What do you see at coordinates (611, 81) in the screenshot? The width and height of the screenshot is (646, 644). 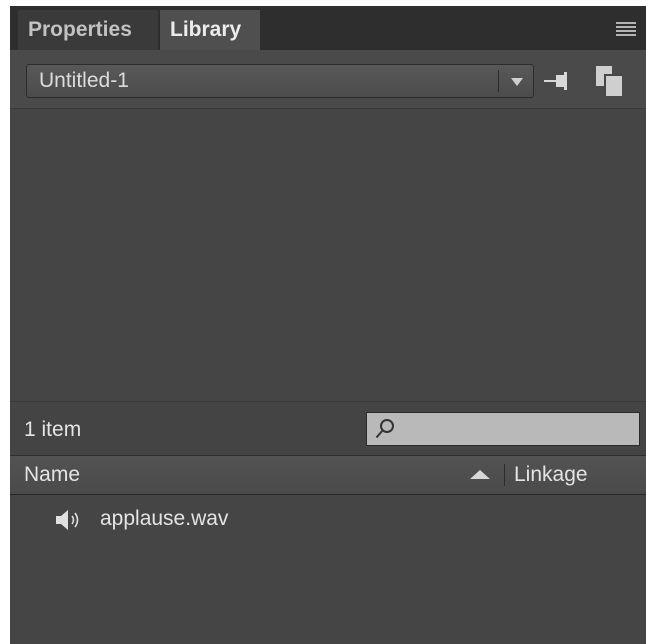 I see `new-library-panel-icon` at bounding box center [611, 81].